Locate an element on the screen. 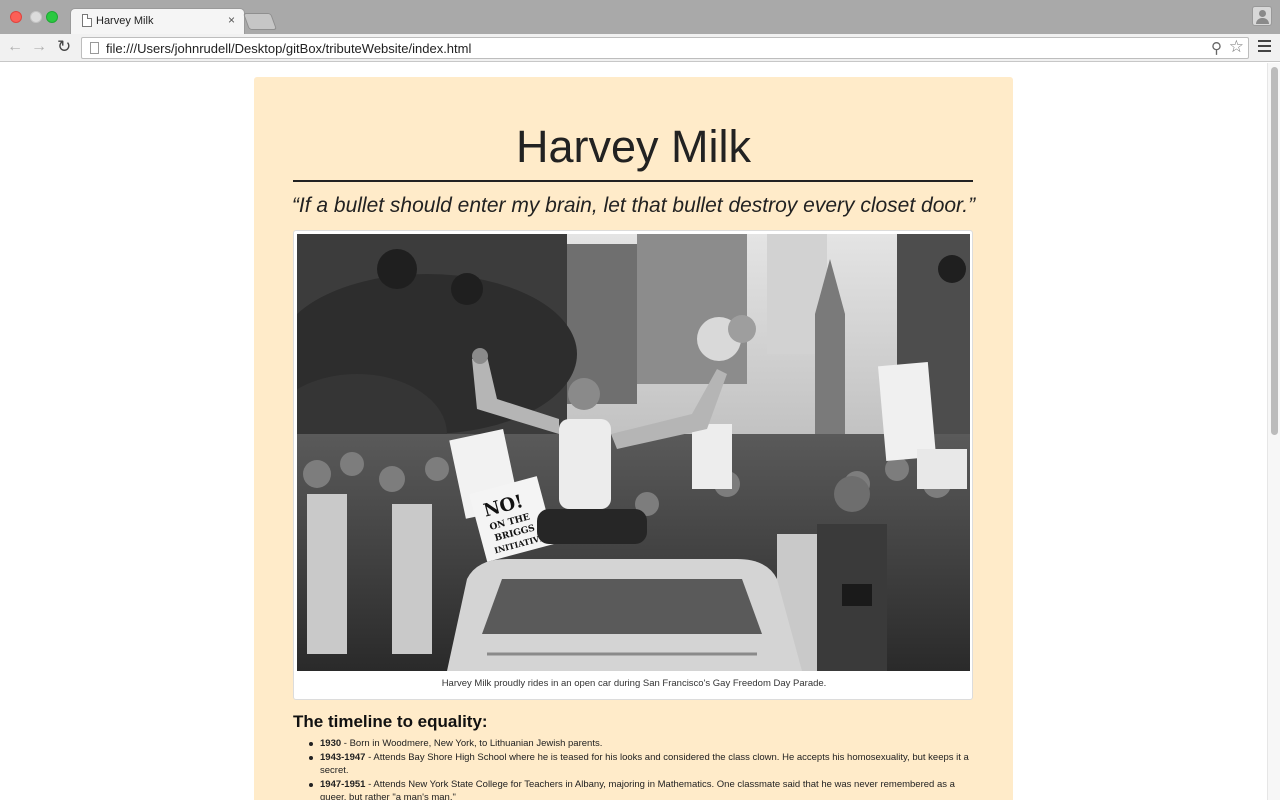 The height and width of the screenshot is (800, 1280). hamburger-menu-icon is located at coordinates (1264, 46).